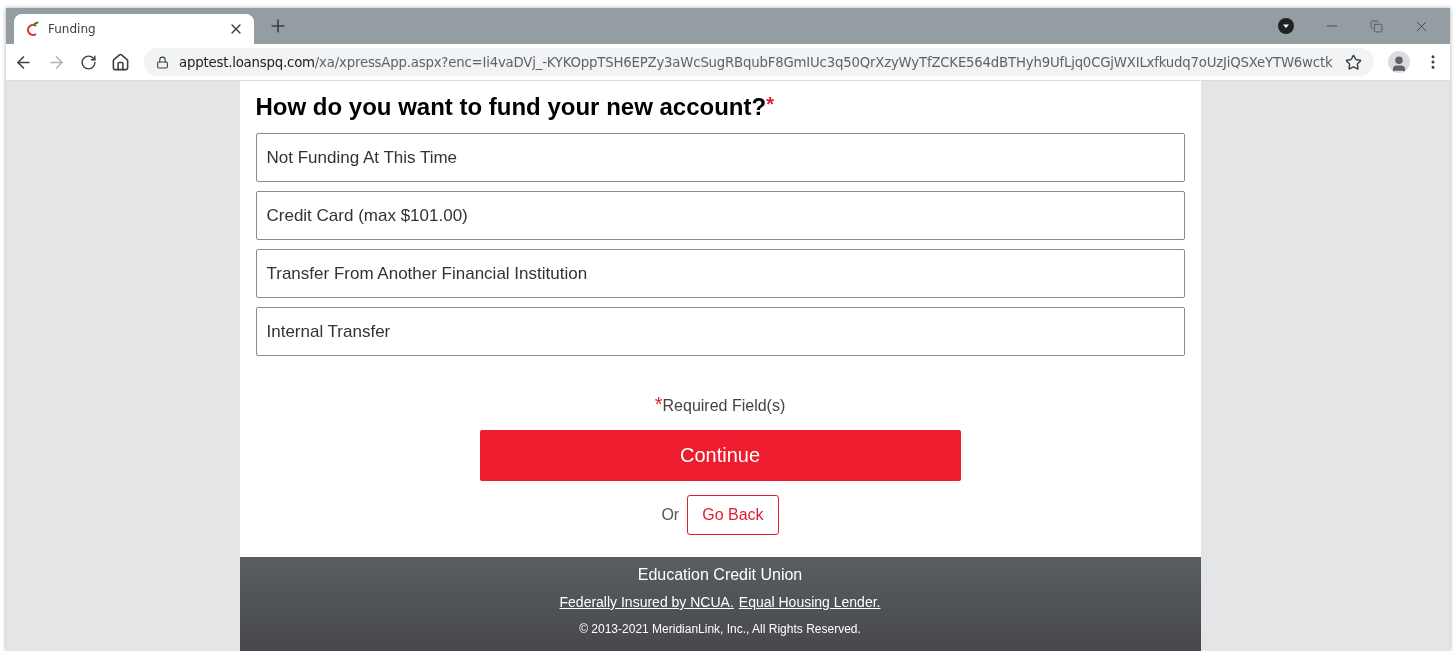 This screenshot has width=1455, height=651. I want to click on continue-button: Continue, so click(720, 455).